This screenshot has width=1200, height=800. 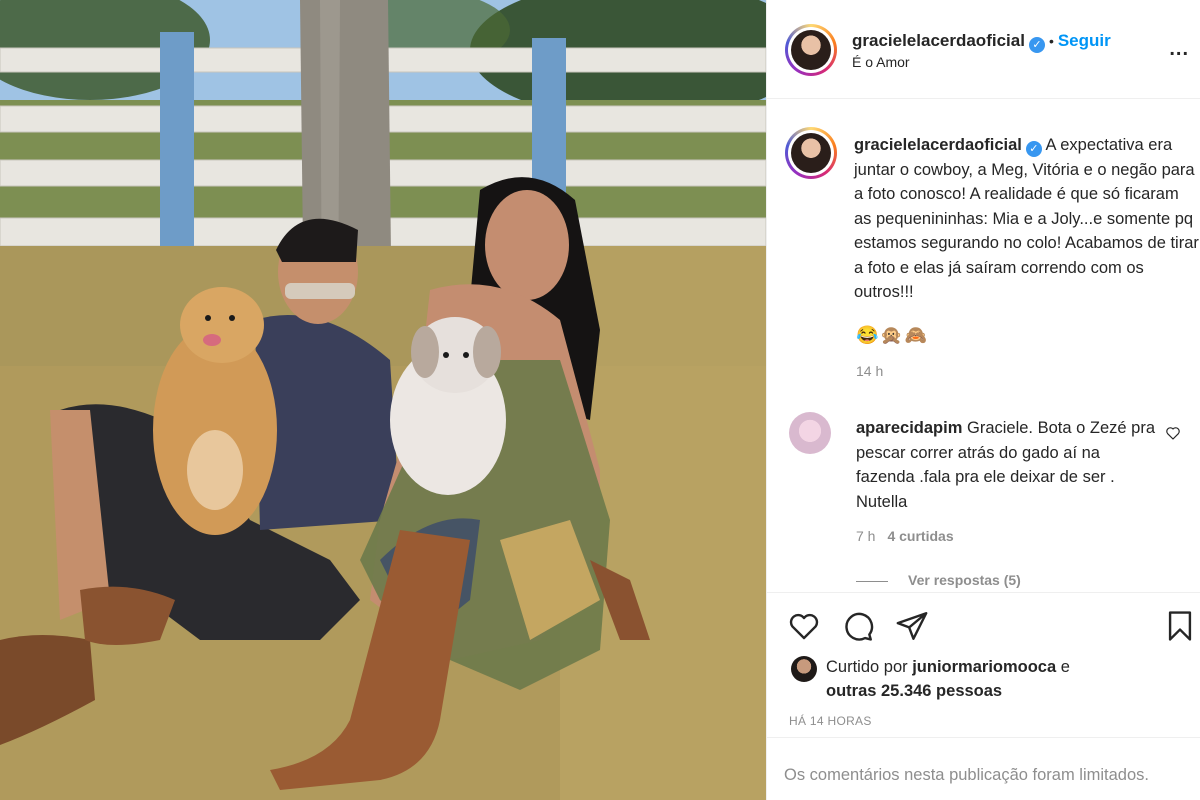 I want to click on caption-emojis: 😂🙊🙈, so click(x=893, y=335).